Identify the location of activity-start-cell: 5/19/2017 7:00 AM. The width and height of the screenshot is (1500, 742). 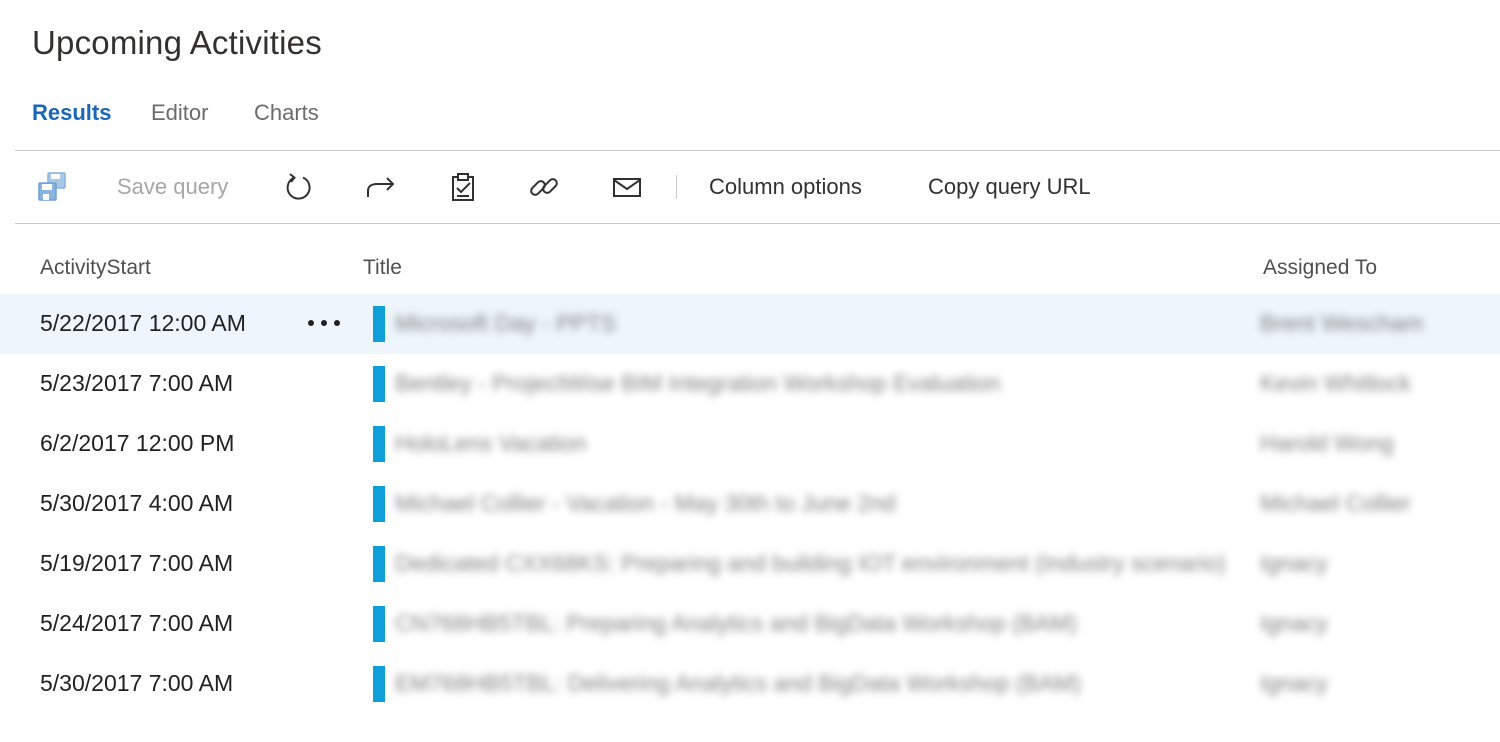
(137, 563).